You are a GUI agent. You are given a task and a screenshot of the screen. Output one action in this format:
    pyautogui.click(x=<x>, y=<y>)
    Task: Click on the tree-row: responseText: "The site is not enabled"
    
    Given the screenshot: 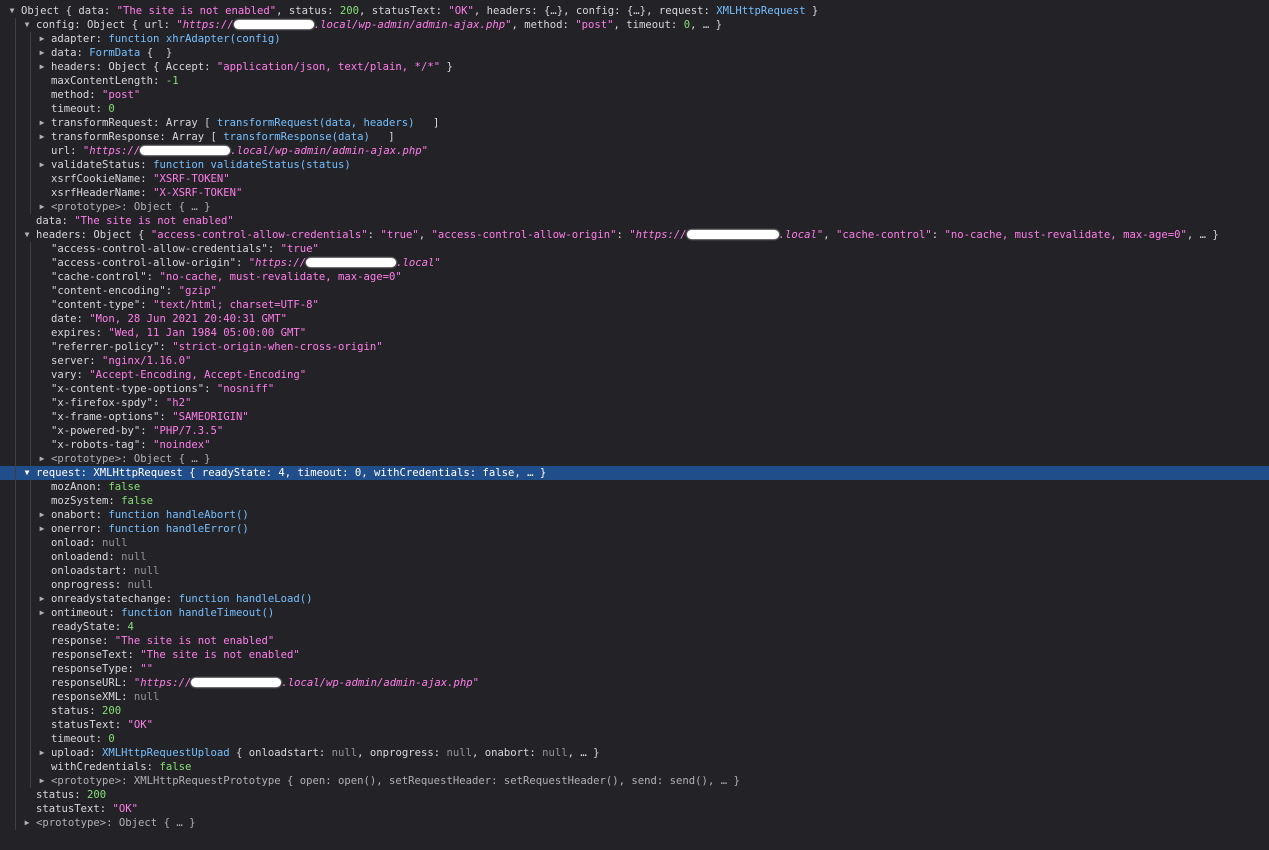 What is the action you would take?
    pyautogui.click(x=634, y=655)
    